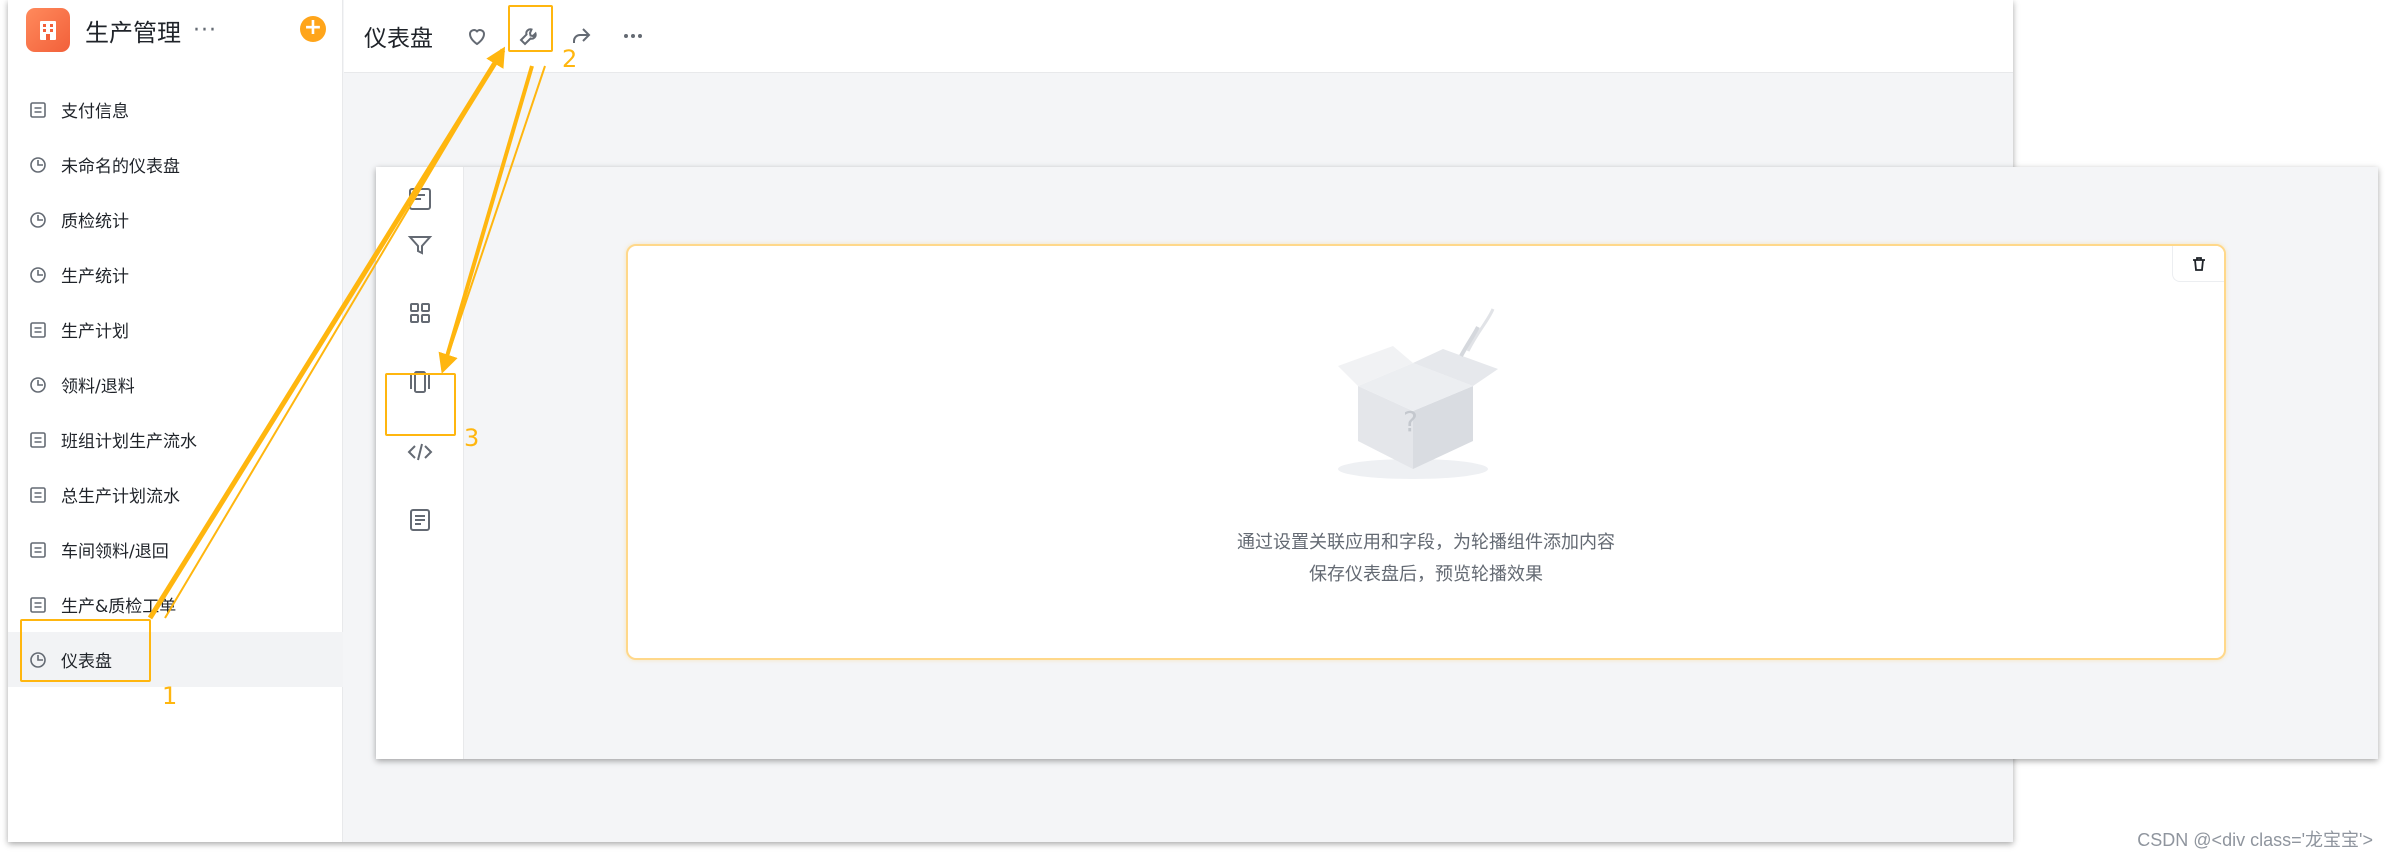 The width and height of the screenshot is (2385, 852). I want to click on arrow-step2-to-step3-bold, so click(487, 218).